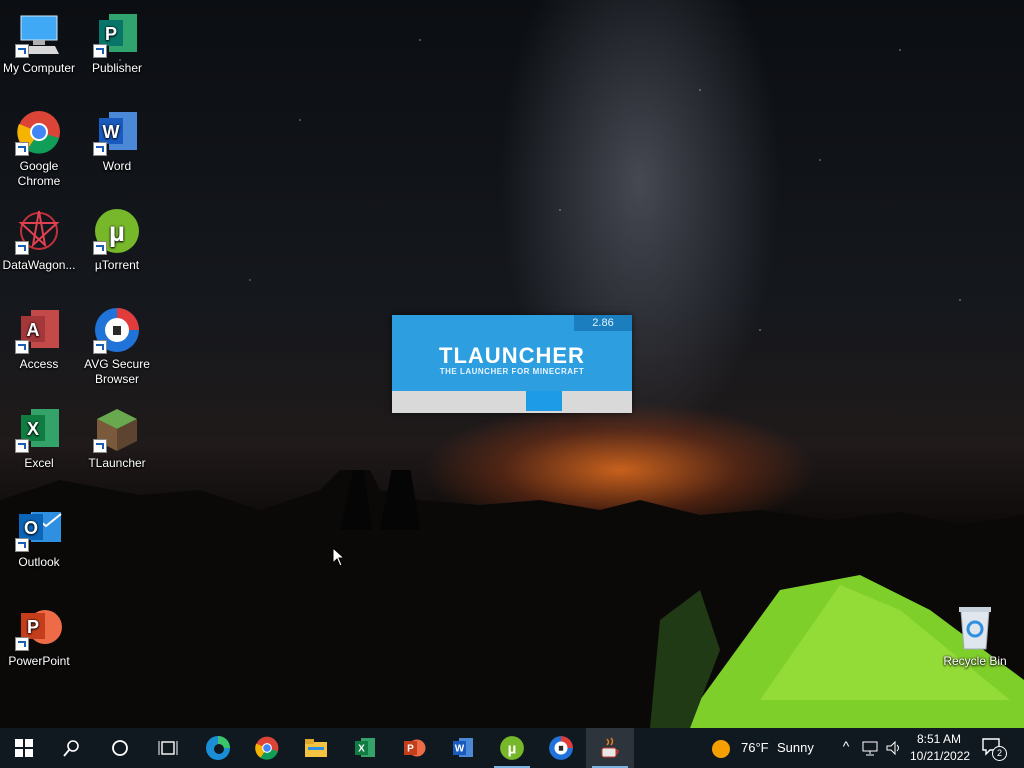 The height and width of the screenshot is (768, 1024). Describe the element at coordinates (939, 739) in the screenshot. I see `clock-time: 8:51 AM` at that location.